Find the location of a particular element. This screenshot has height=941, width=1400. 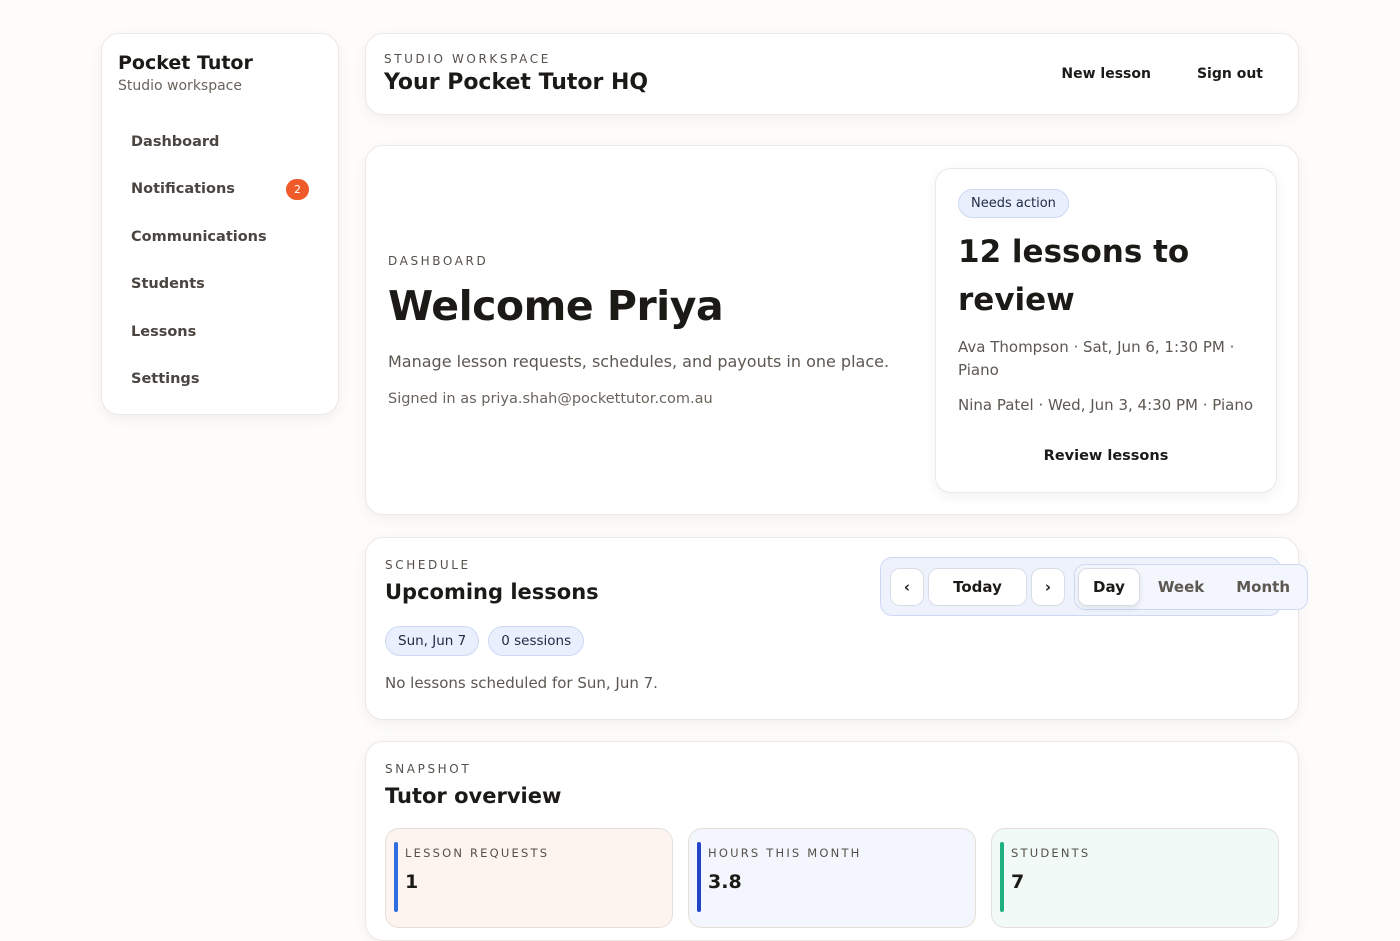

stat-label: STUDENTS is located at coordinates (1051, 853).